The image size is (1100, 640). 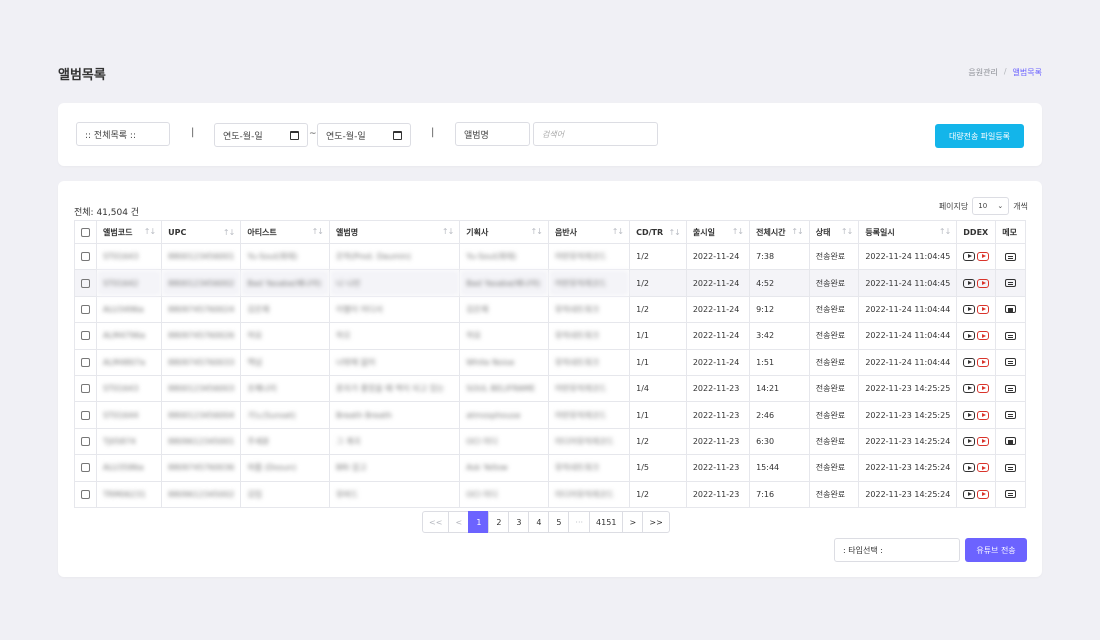 I want to click on column-header: UPC ↑↓, so click(x=201, y=232).